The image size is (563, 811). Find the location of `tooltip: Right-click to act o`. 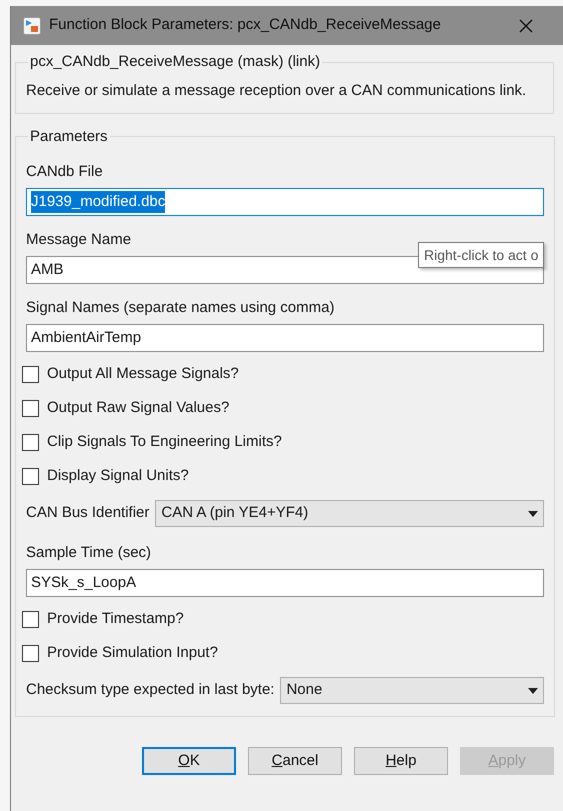

tooltip: Right-click to act o is located at coordinates (481, 255).